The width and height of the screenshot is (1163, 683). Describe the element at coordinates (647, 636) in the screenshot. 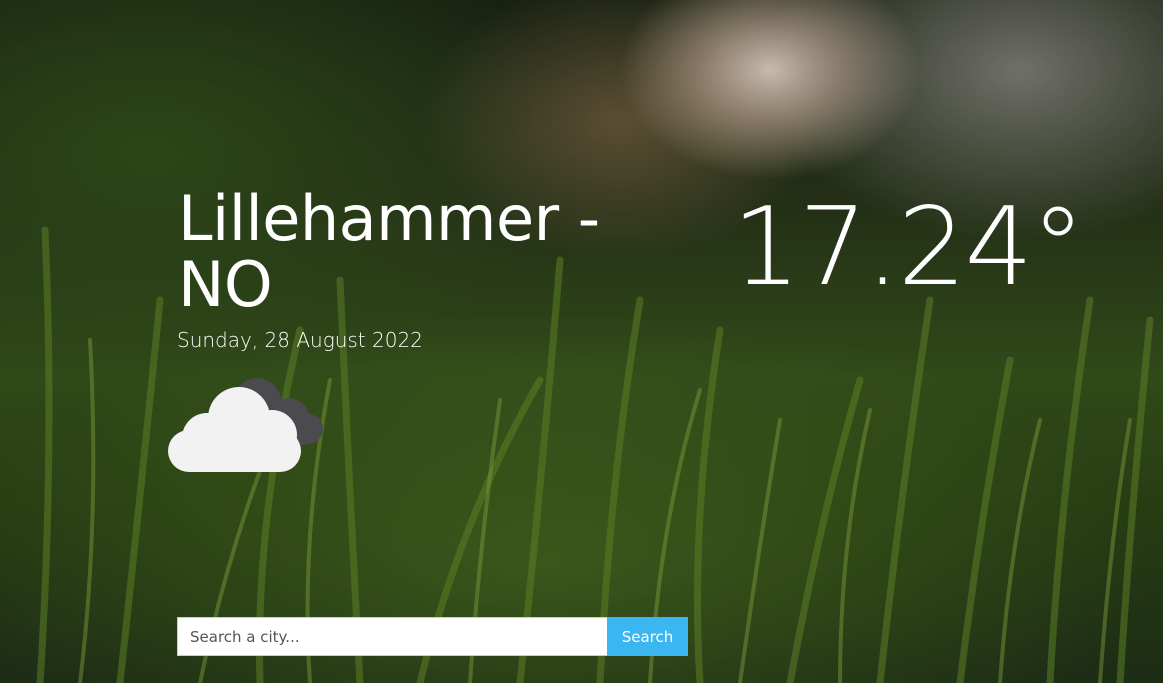

I see `search-button: Search` at that location.